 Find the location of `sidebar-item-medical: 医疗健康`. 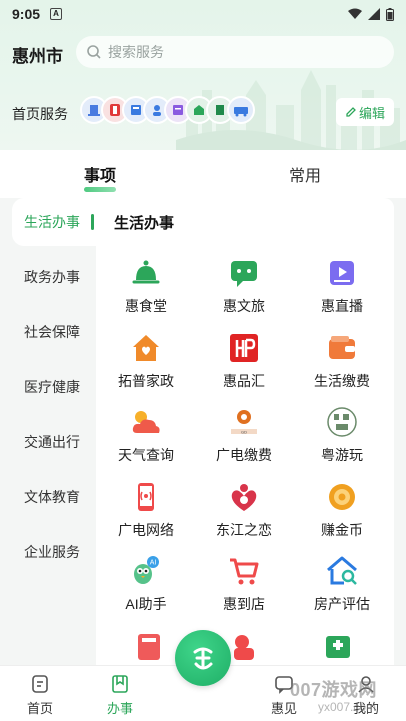

sidebar-item-medical: 医疗健康 is located at coordinates (48, 387).